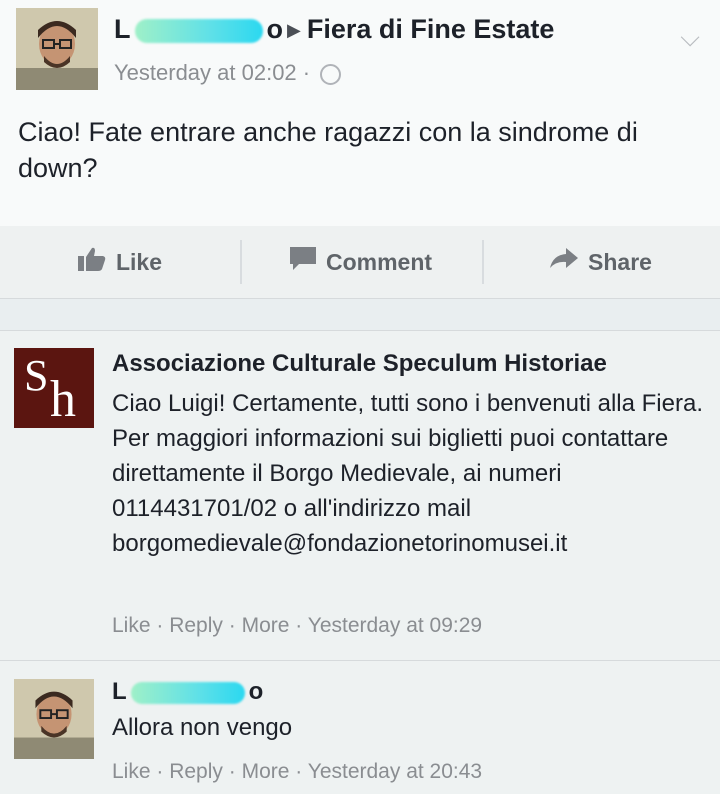 The width and height of the screenshot is (720, 794). Describe the element at coordinates (395, 625) in the screenshot. I see `comment-timestamp: Yesterday at 09:29` at that location.